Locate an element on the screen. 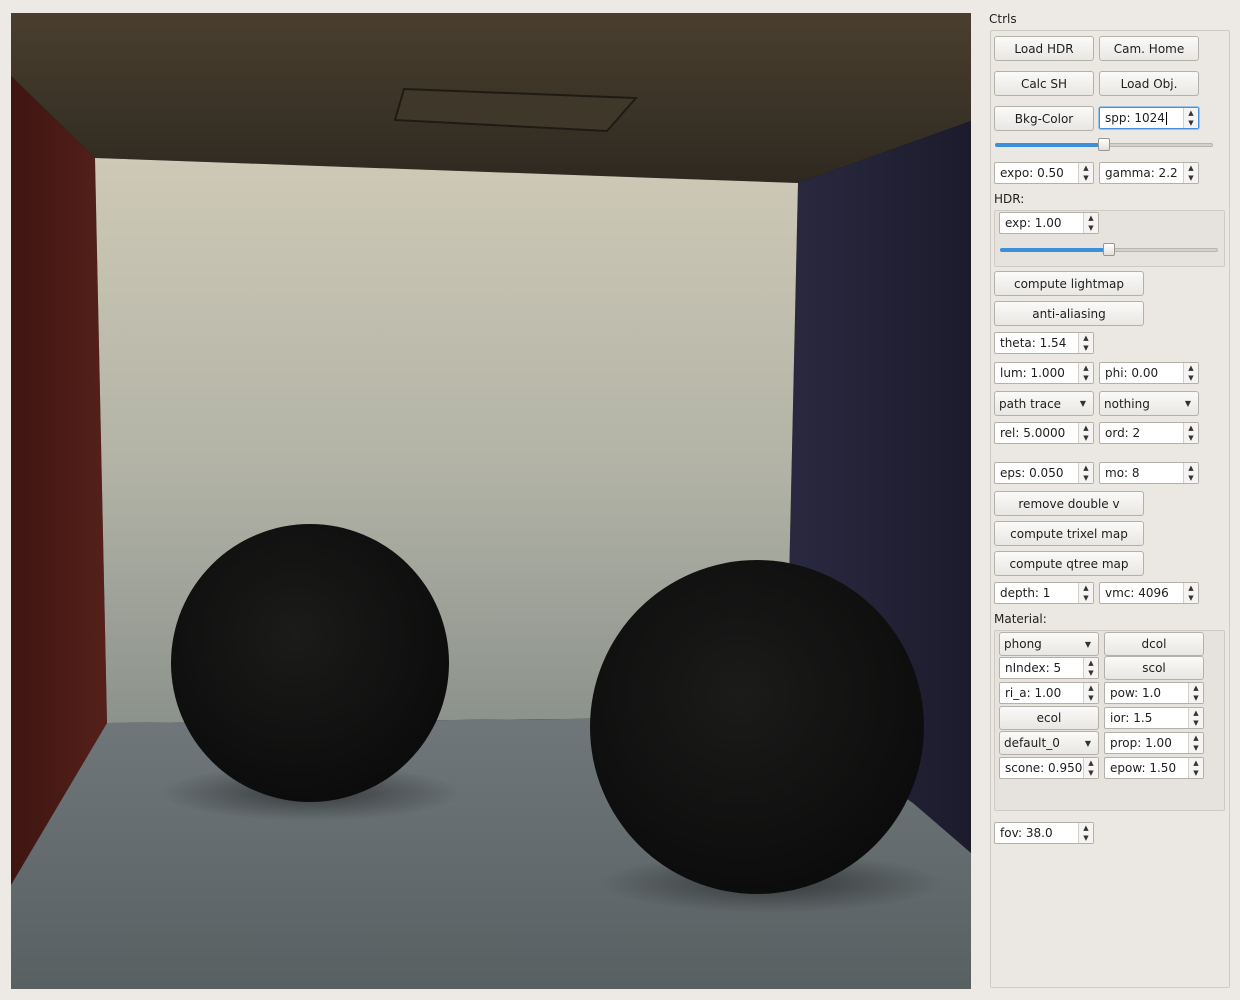 This screenshot has width=1240, height=1000. pow-spinbox: pow: 1.0 ▲ ▼ is located at coordinates (1154, 693).